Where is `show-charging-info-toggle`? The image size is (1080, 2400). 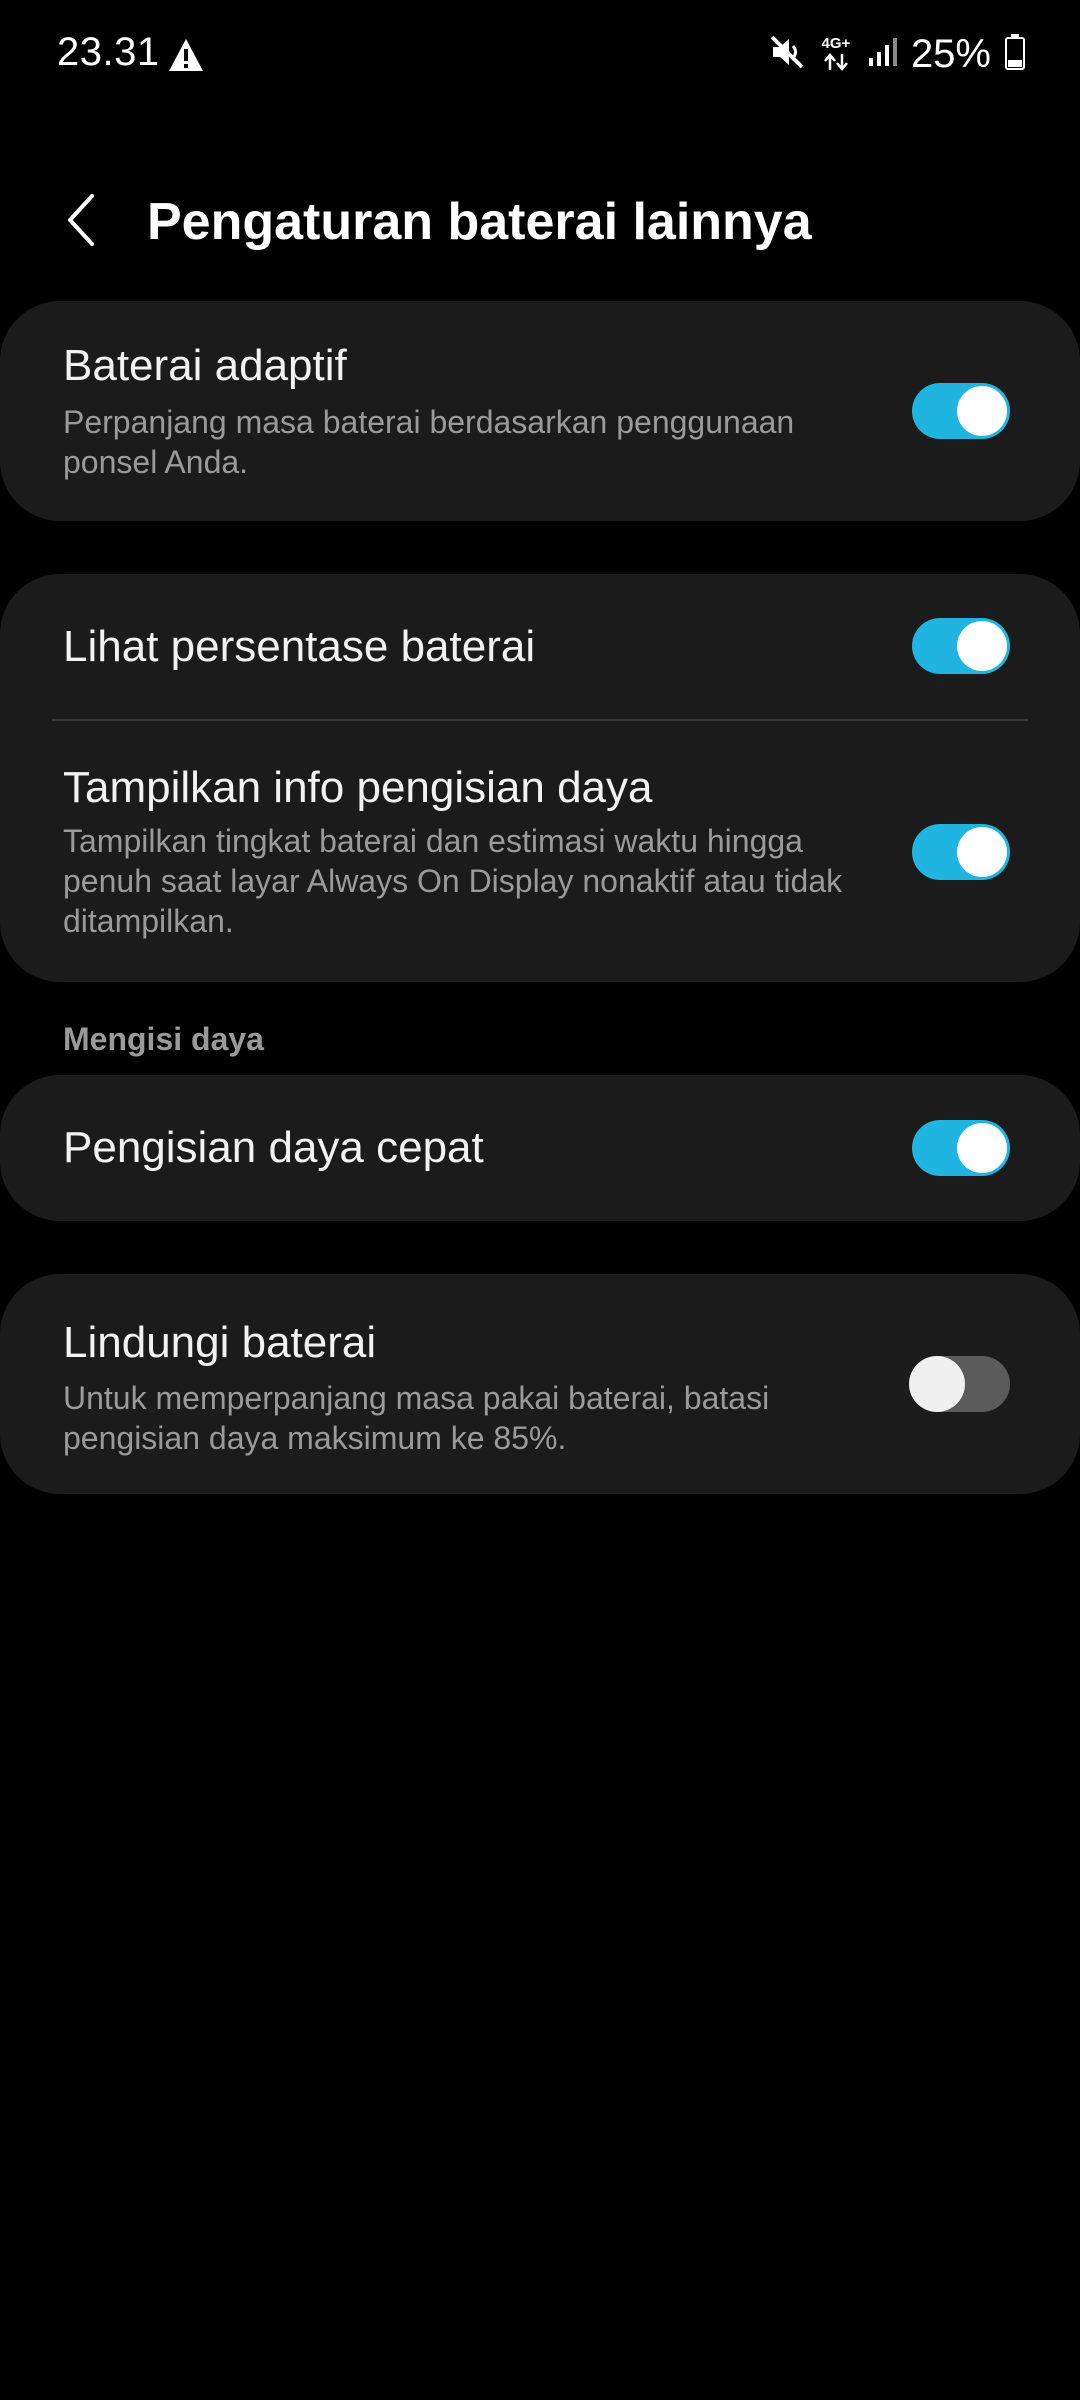
show-charging-info-toggle is located at coordinates (961, 852).